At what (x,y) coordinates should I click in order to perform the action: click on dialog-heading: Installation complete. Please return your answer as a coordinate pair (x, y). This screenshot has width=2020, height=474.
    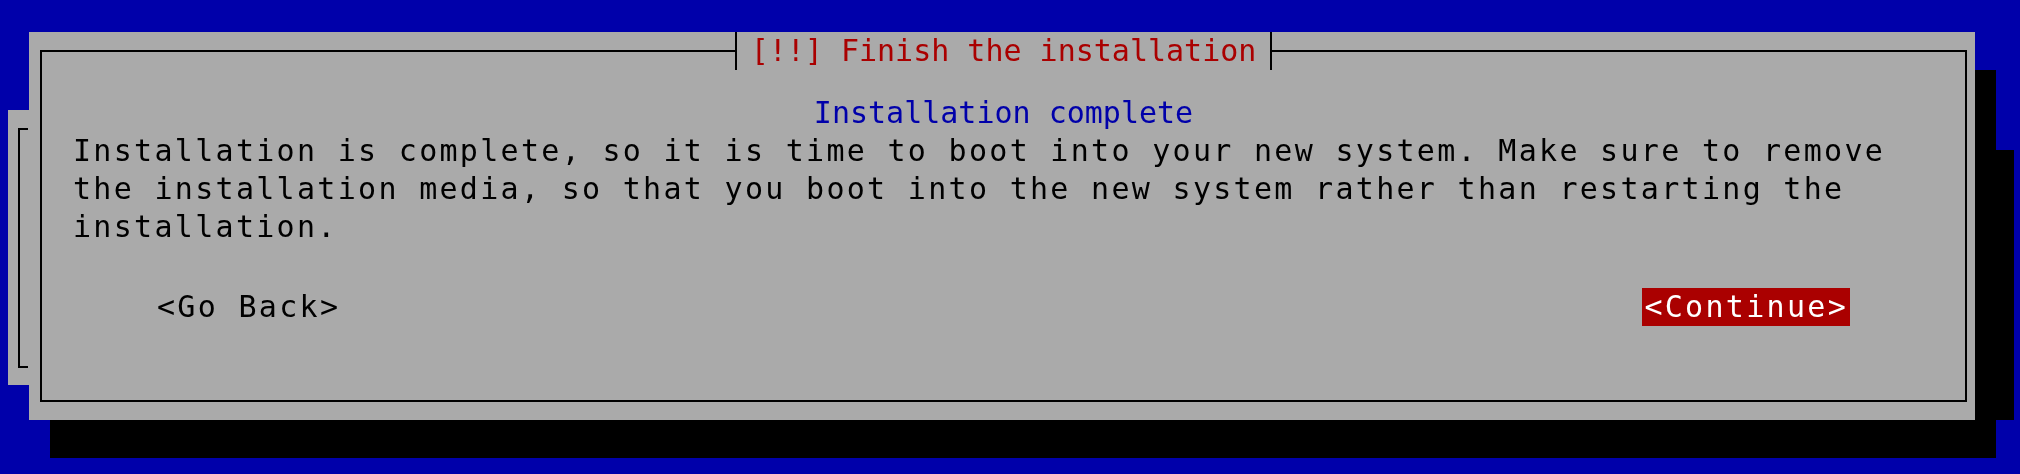
    Looking at the image, I should click on (1003, 113).